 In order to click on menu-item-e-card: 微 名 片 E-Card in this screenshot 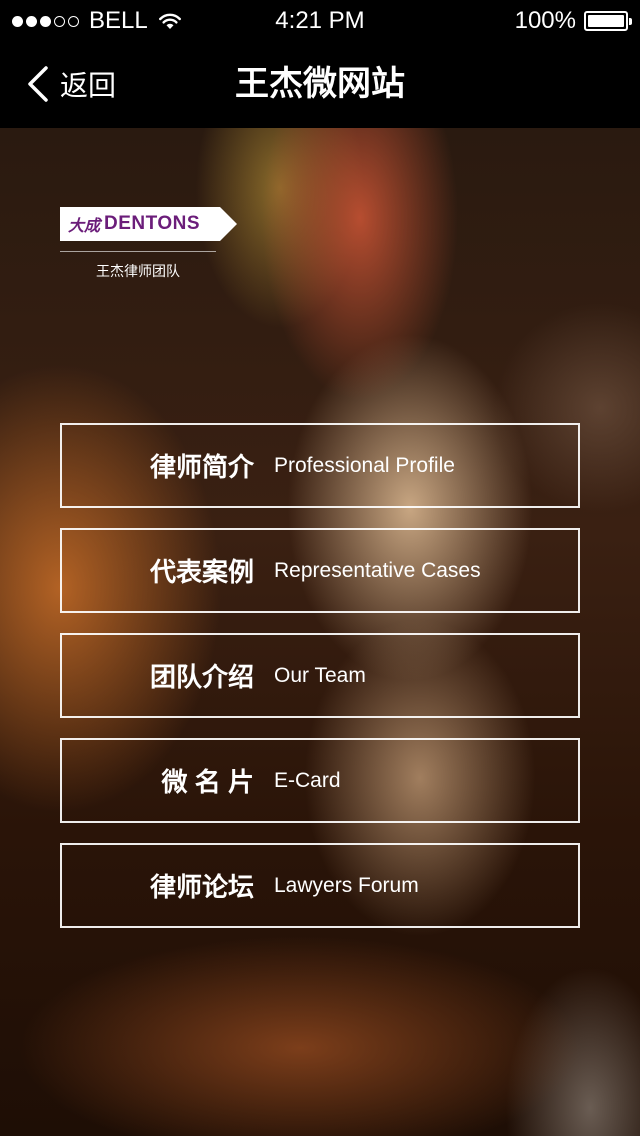, I will do `click(320, 780)`.